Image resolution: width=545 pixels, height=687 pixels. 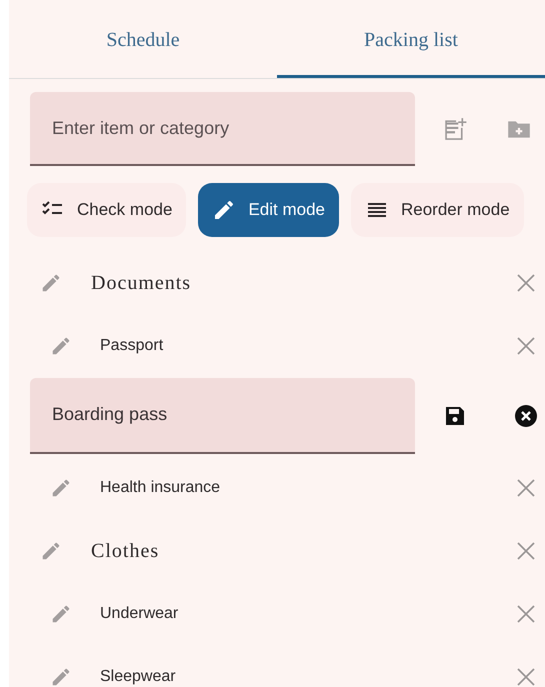 What do you see at coordinates (526, 416) in the screenshot?
I see `cancel-icon` at bounding box center [526, 416].